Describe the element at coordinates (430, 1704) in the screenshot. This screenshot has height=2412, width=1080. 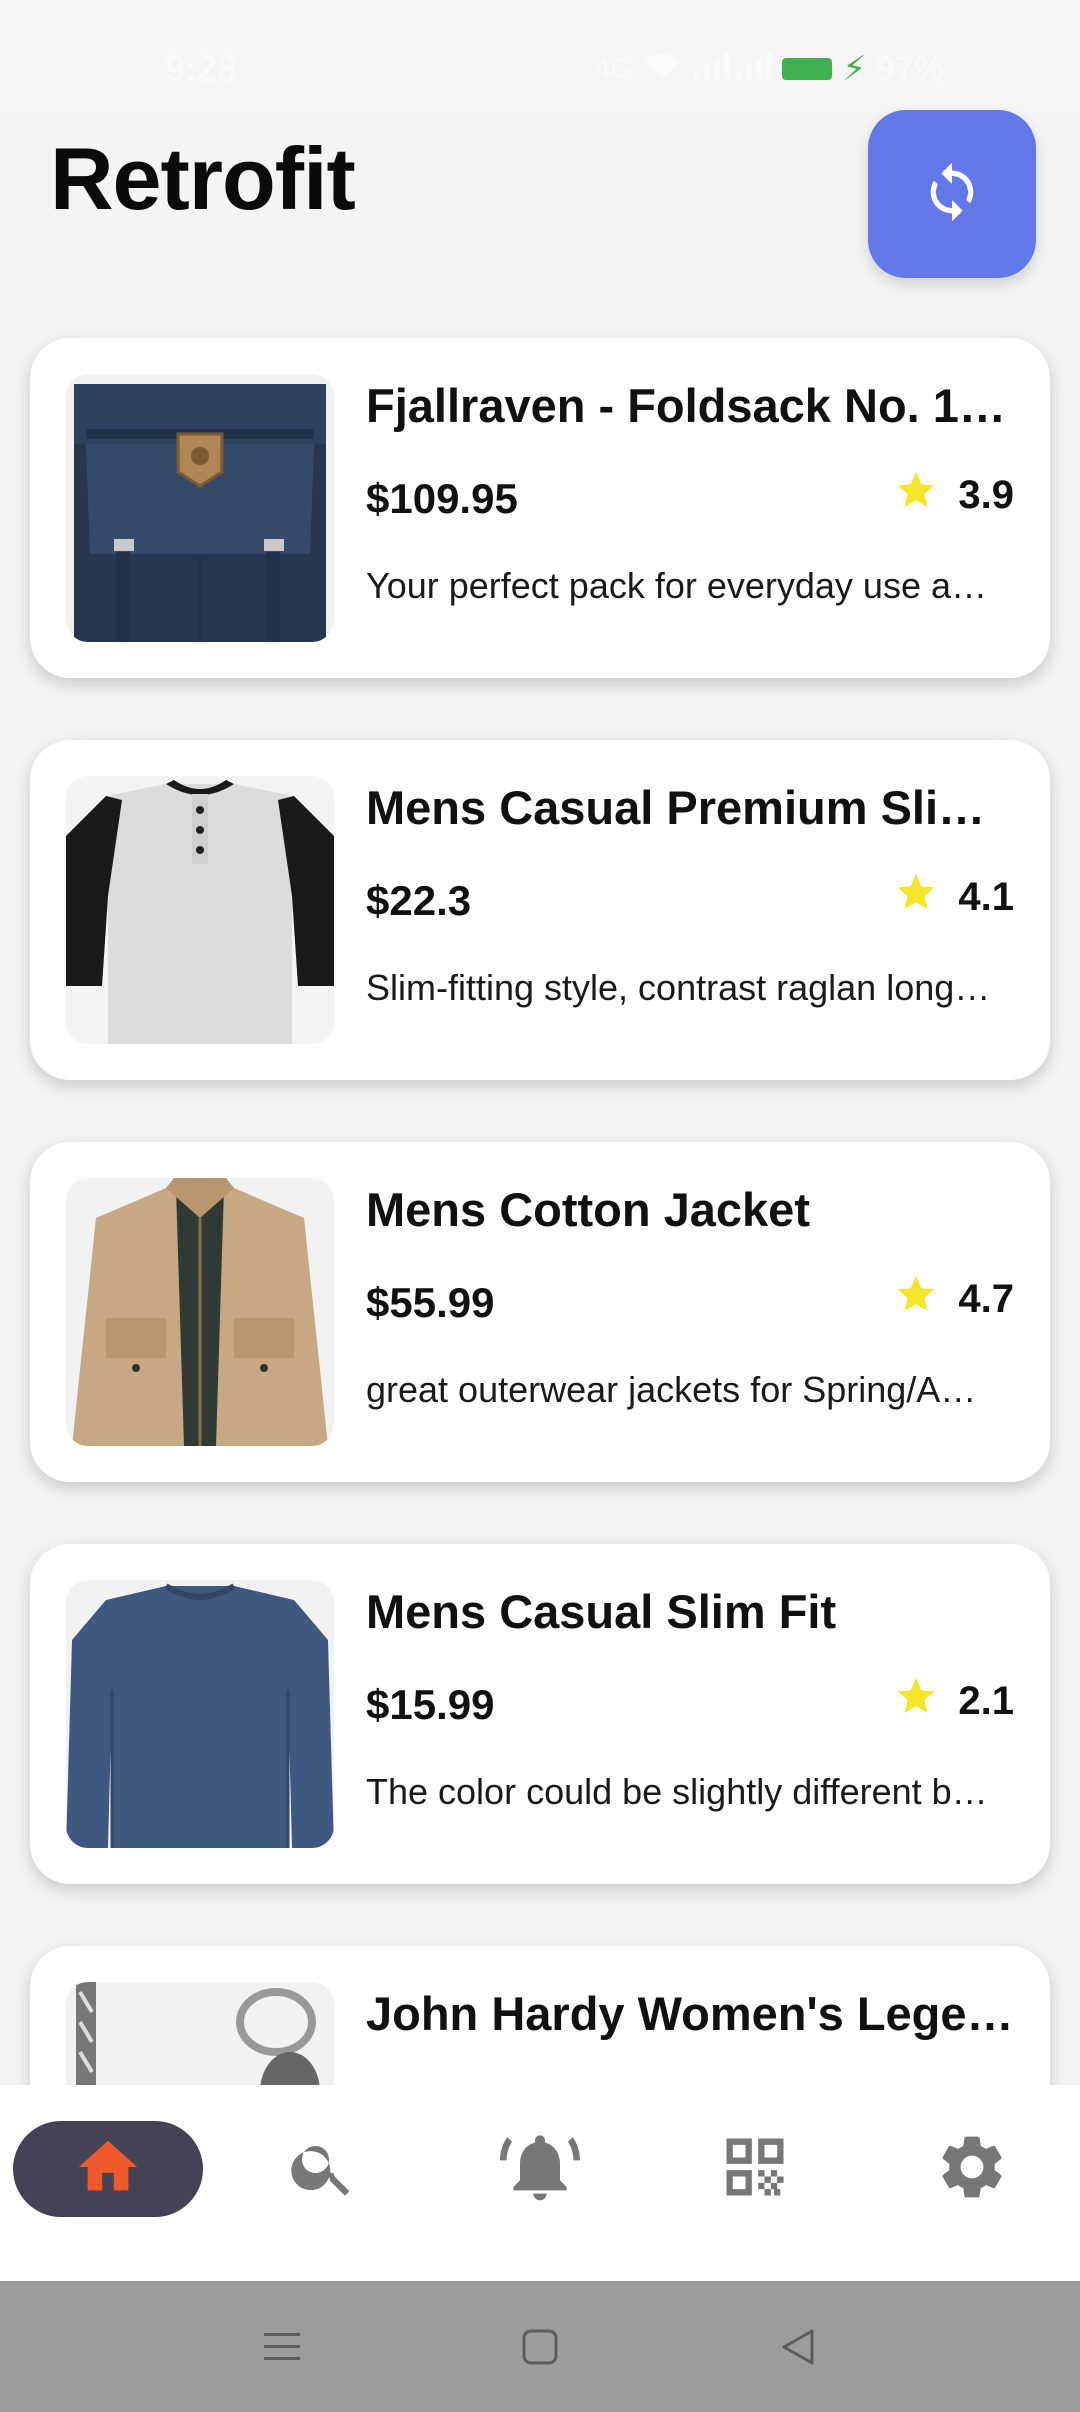
I see `product-price: $15.99` at that location.